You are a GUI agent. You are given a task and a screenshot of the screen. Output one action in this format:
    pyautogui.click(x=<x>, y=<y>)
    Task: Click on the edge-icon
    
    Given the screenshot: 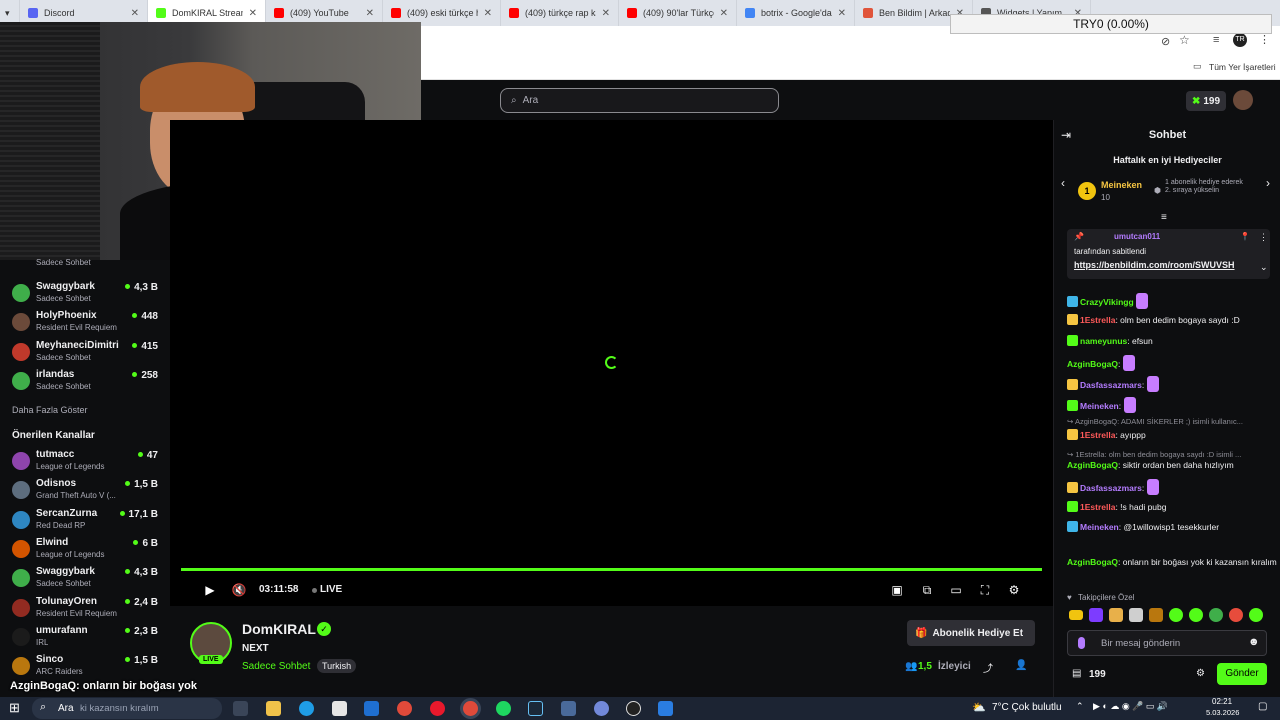 What is the action you would take?
    pyautogui.click(x=306, y=708)
    